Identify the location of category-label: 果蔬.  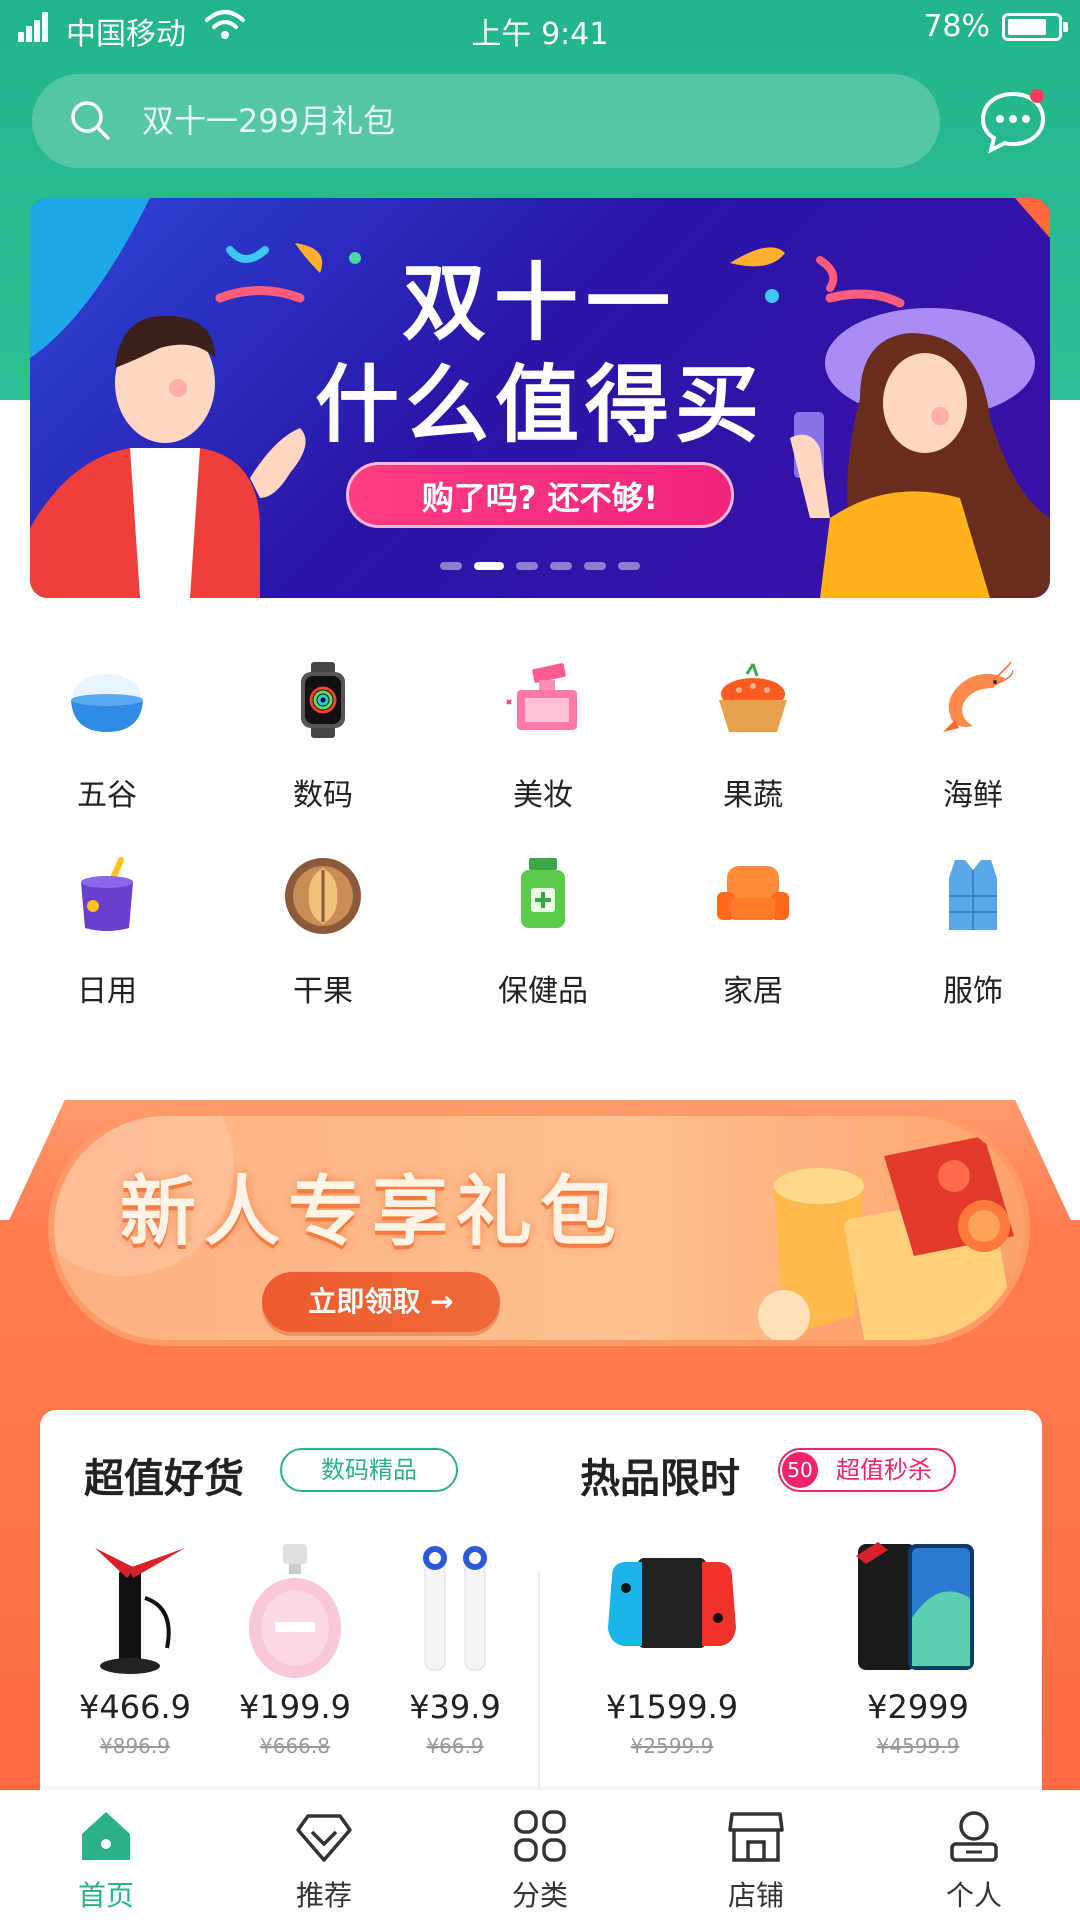
(753, 795).